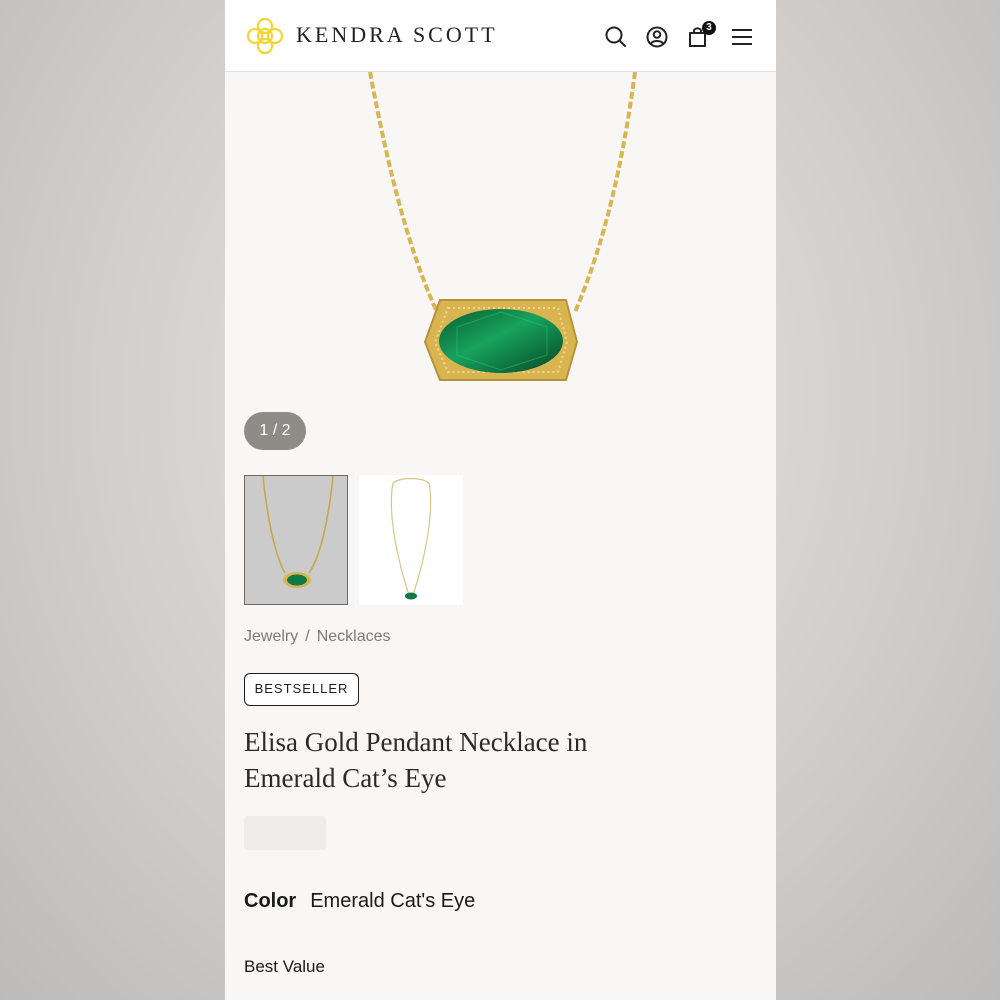 This screenshot has width=1000, height=1000. What do you see at coordinates (500, 36) in the screenshot?
I see `site-header: KENDRA SCOTT 3` at bounding box center [500, 36].